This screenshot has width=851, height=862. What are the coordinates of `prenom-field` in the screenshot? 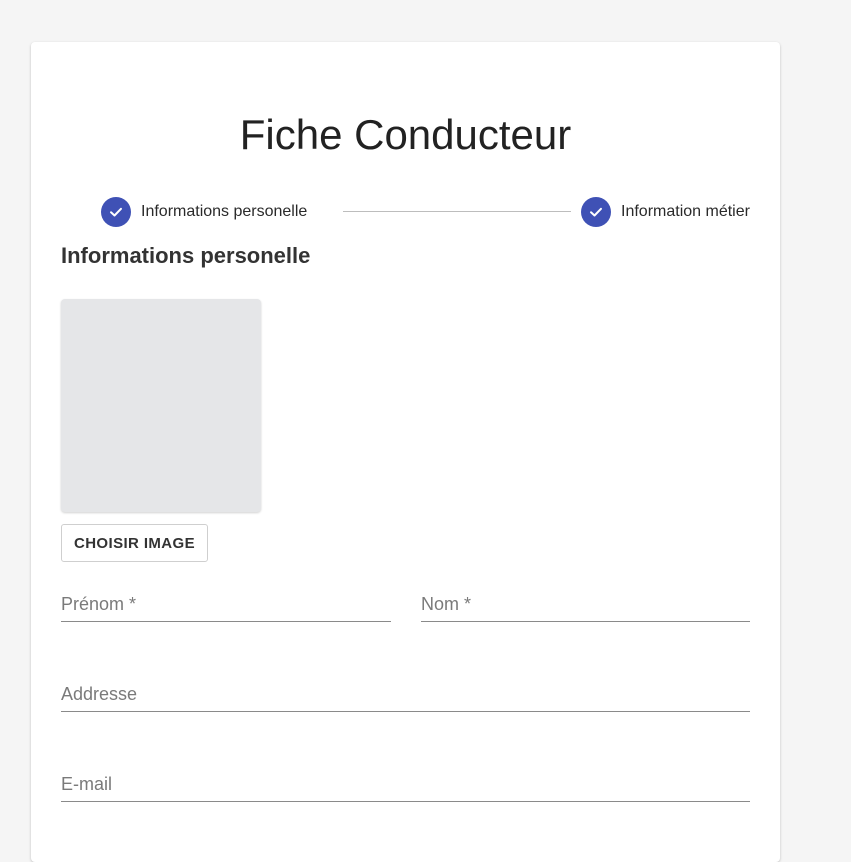 It's located at (226, 606).